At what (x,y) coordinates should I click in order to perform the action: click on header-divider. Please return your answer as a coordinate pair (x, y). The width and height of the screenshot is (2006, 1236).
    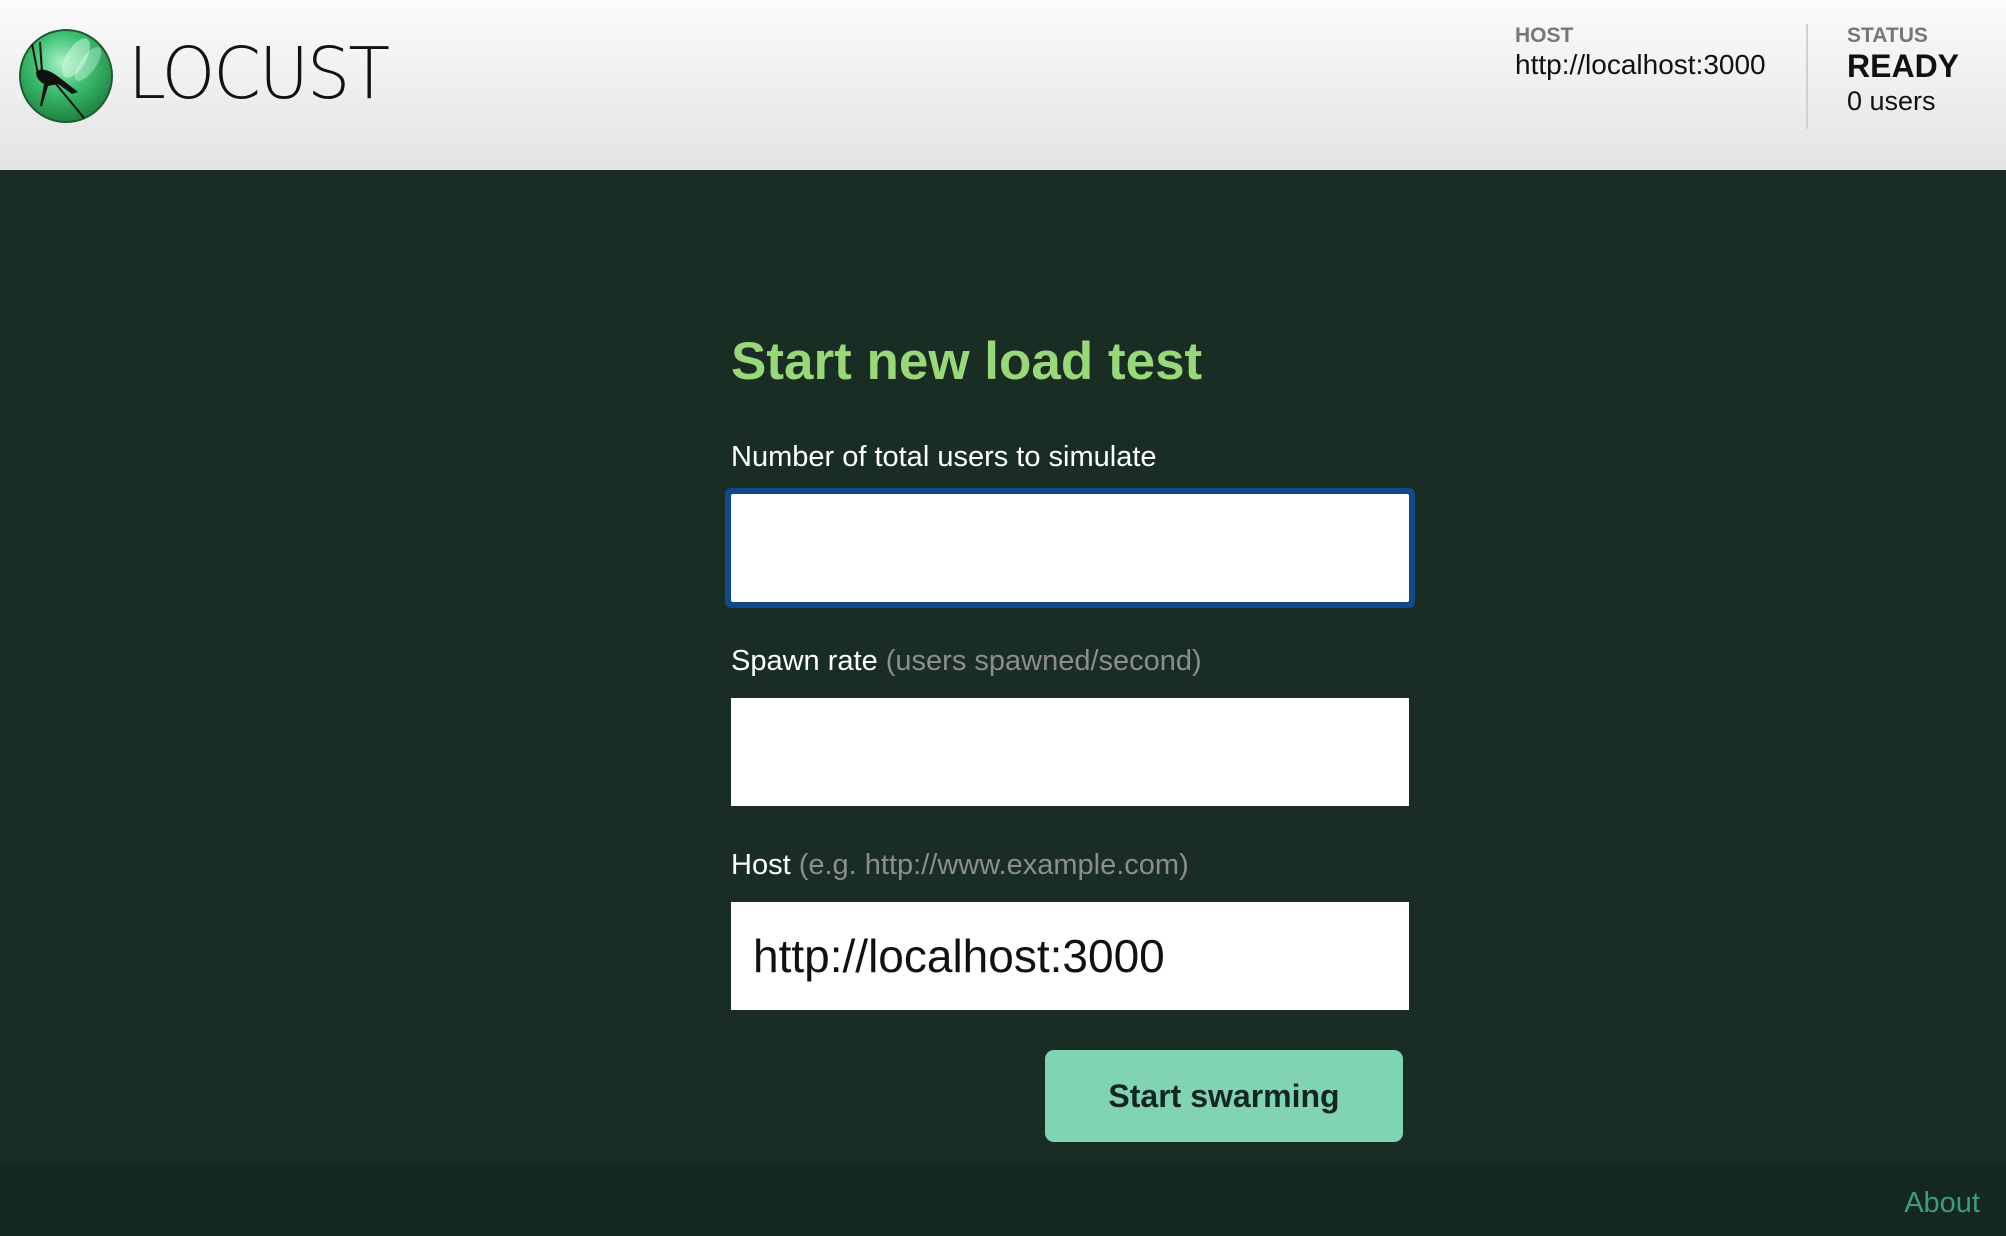
    Looking at the image, I should click on (1807, 76).